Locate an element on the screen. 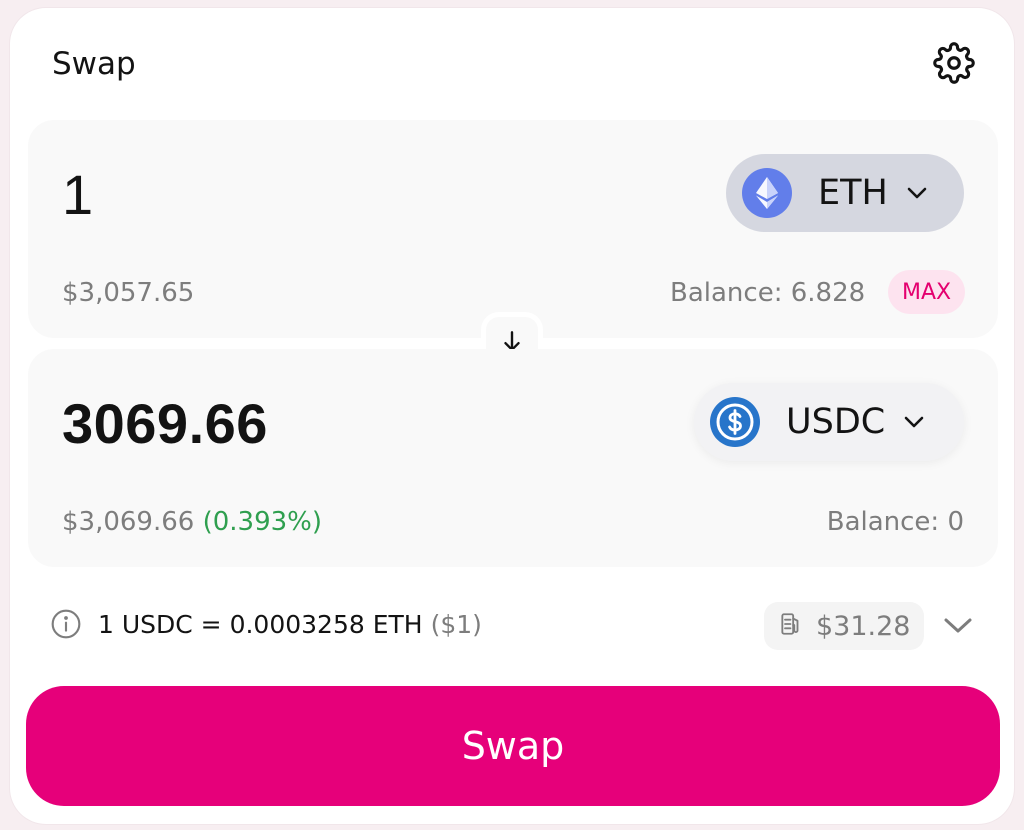  gear-icon is located at coordinates (954, 65).